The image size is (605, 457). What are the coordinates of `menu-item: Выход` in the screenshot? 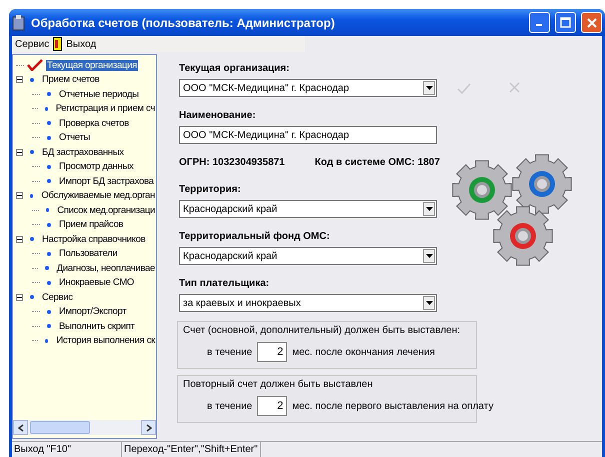 It's located at (81, 44).